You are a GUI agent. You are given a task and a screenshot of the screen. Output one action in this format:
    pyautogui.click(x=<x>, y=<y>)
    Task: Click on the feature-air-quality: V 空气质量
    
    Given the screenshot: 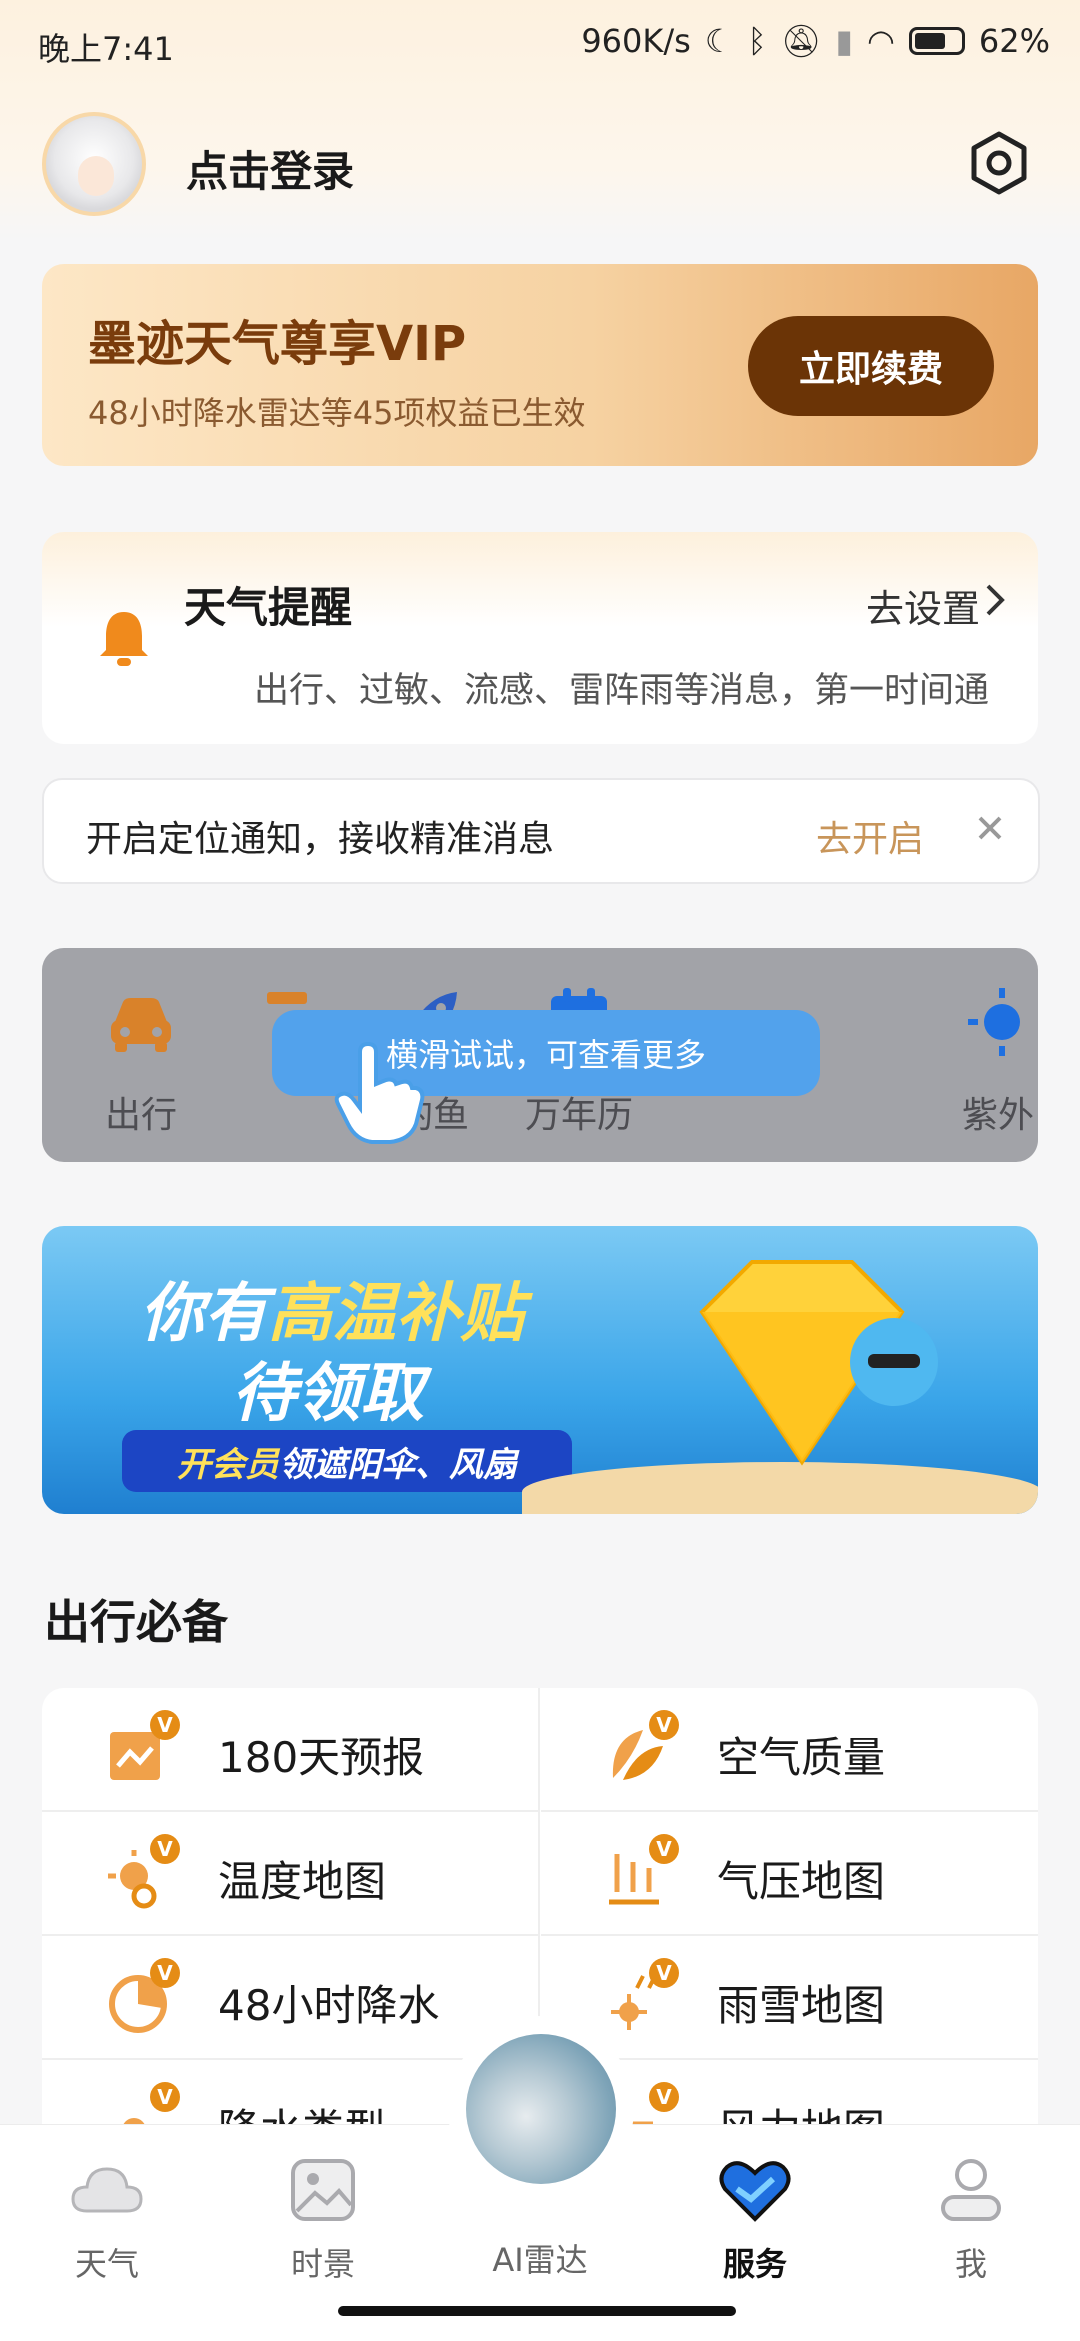 What is the action you would take?
    pyautogui.click(x=789, y=1750)
    